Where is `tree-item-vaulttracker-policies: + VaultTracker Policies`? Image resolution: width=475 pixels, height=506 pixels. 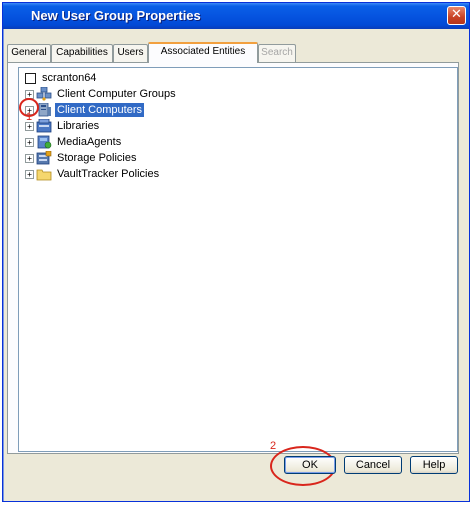 tree-item-vaulttracker-policies: + VaultTracker Policies is located at coordinates (93, 174).